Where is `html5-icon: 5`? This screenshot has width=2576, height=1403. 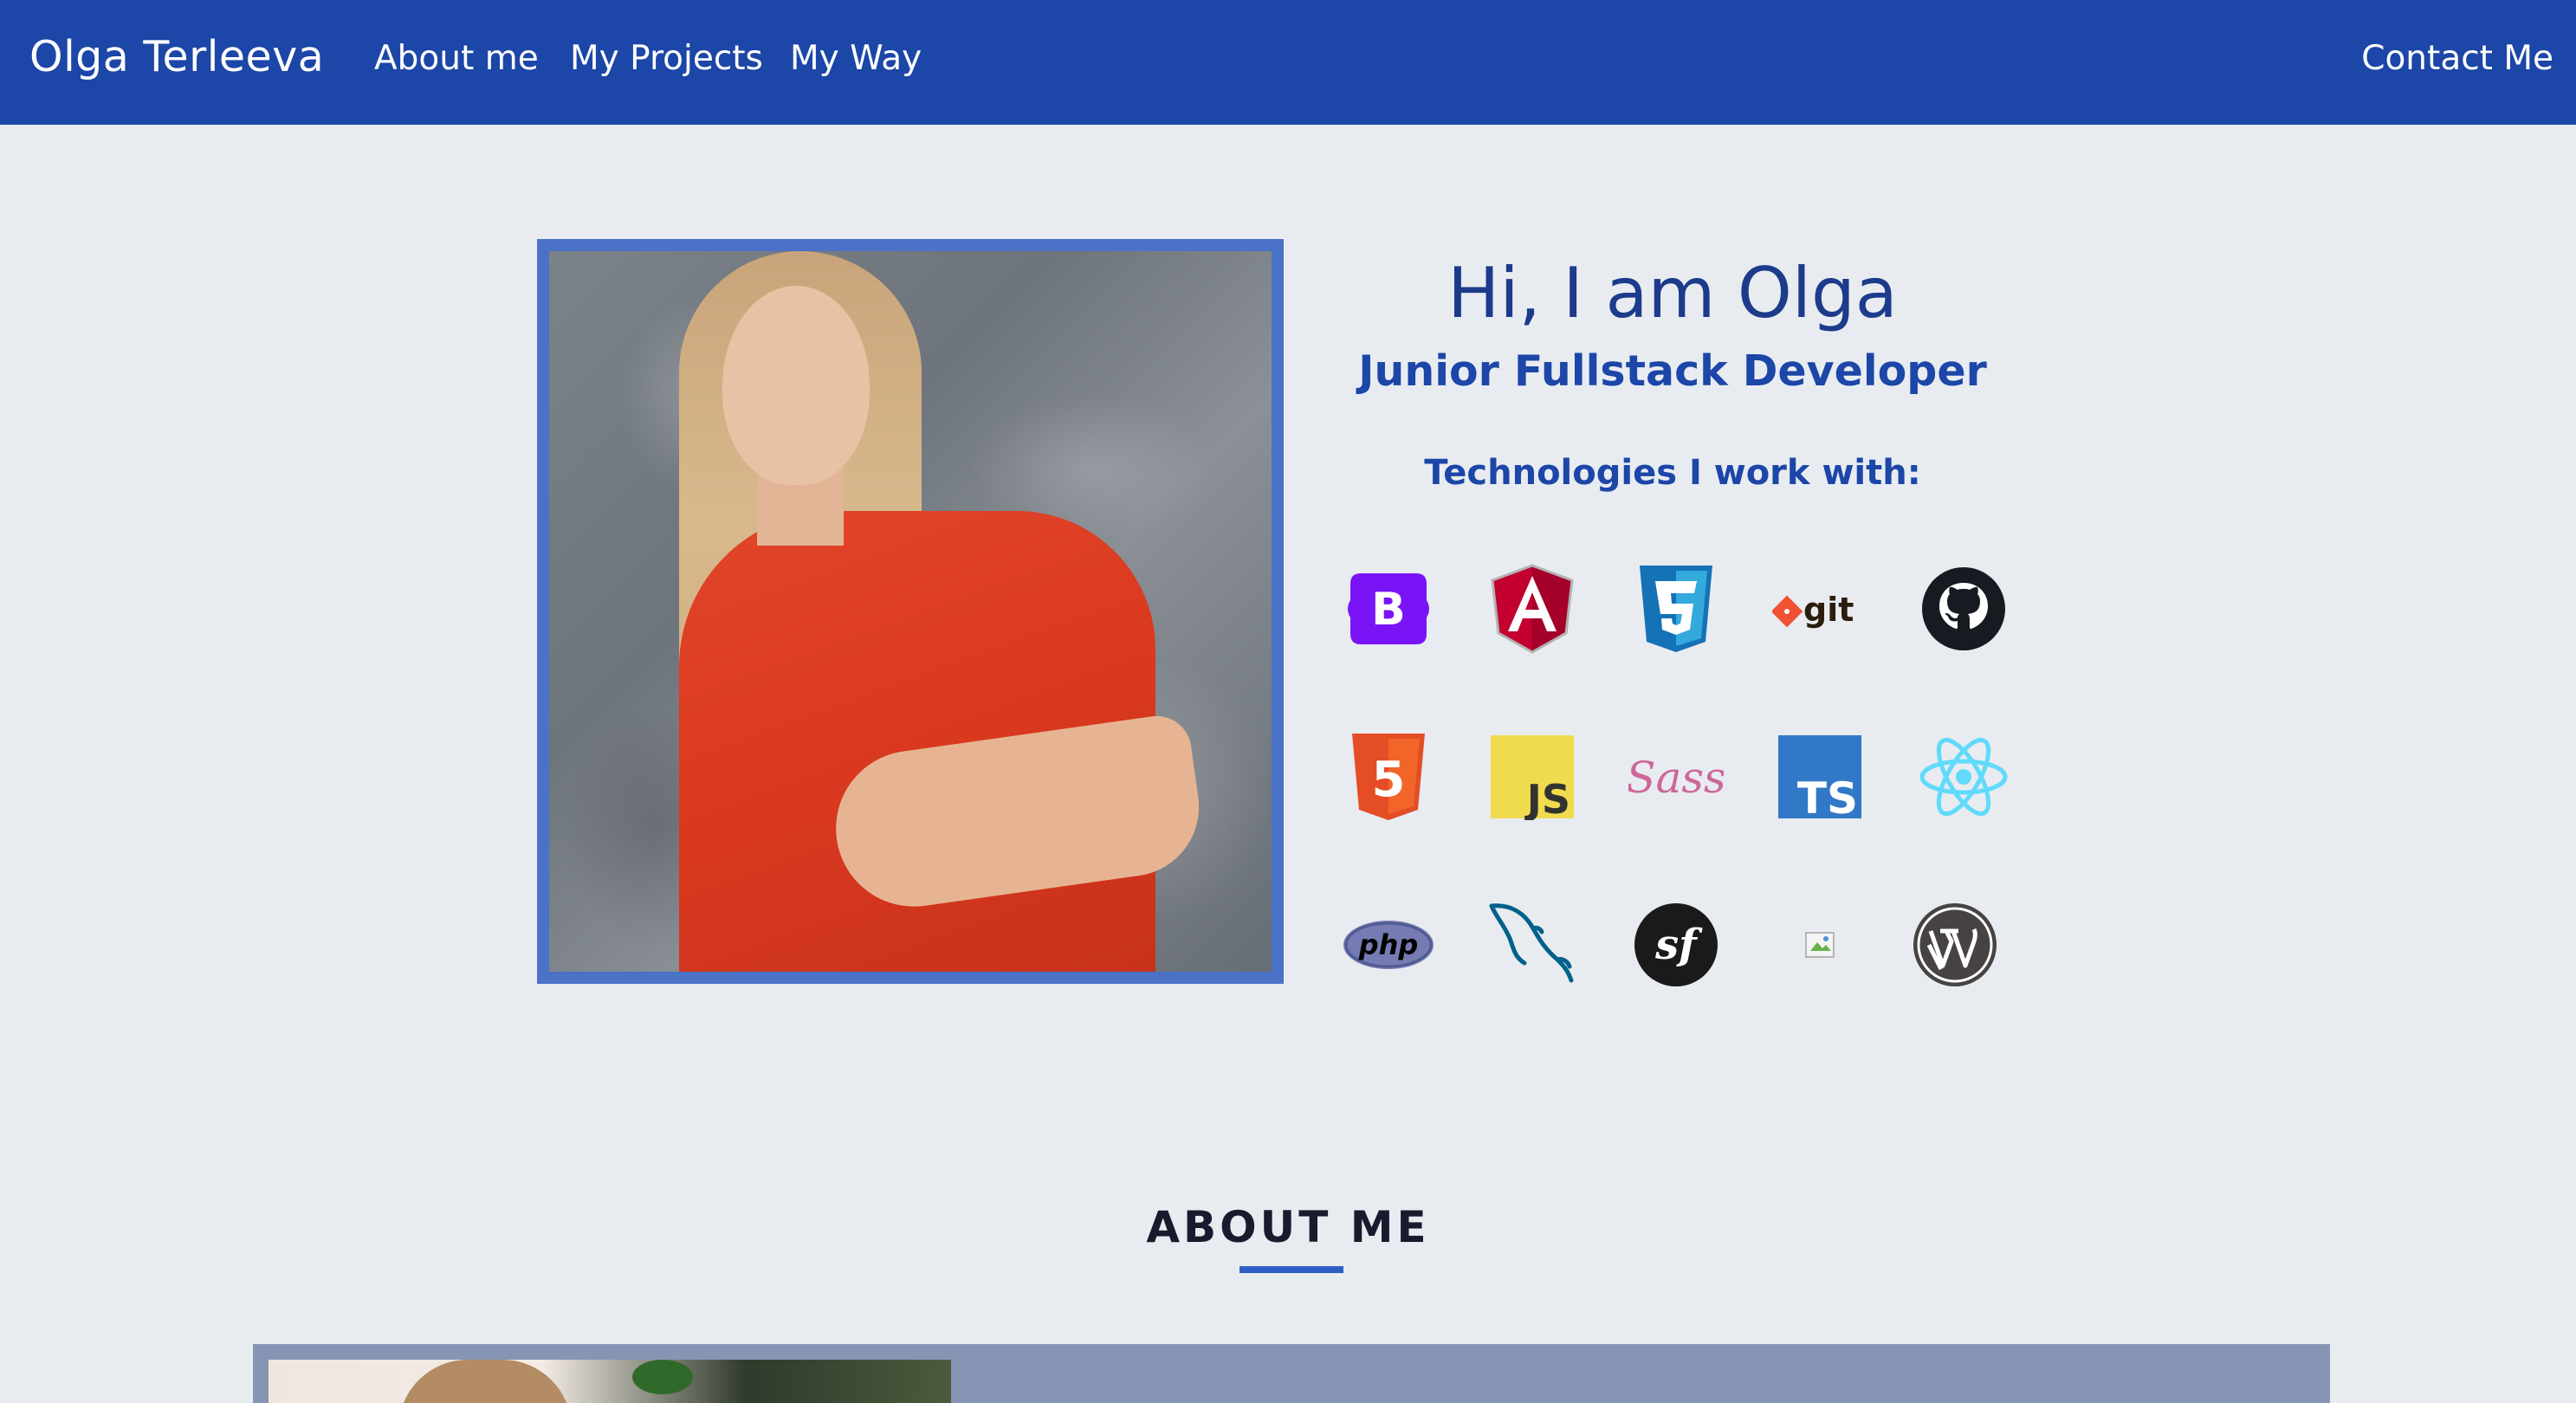
html5-icon: 5 is located at coordinates (1388, 776).